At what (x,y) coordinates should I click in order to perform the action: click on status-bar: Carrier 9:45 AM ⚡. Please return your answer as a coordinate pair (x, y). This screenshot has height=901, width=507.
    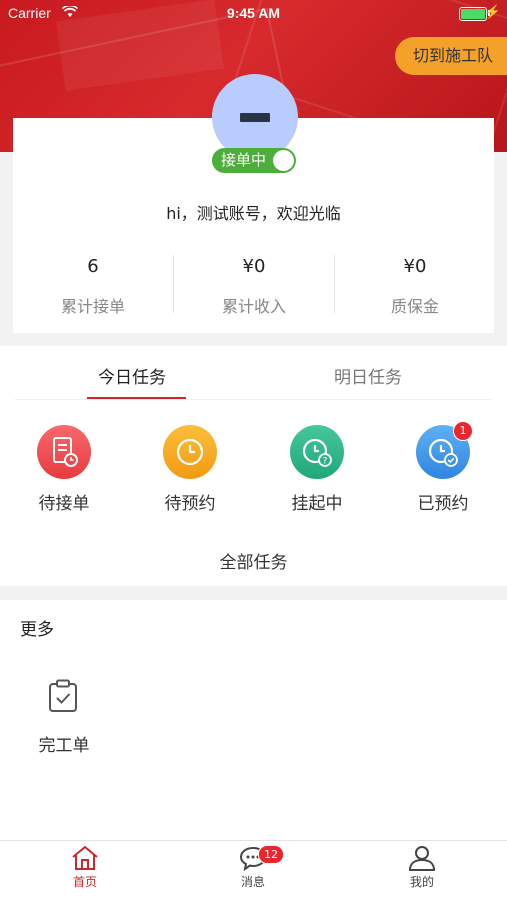
    Looking at the image, I should click on (253, 14).